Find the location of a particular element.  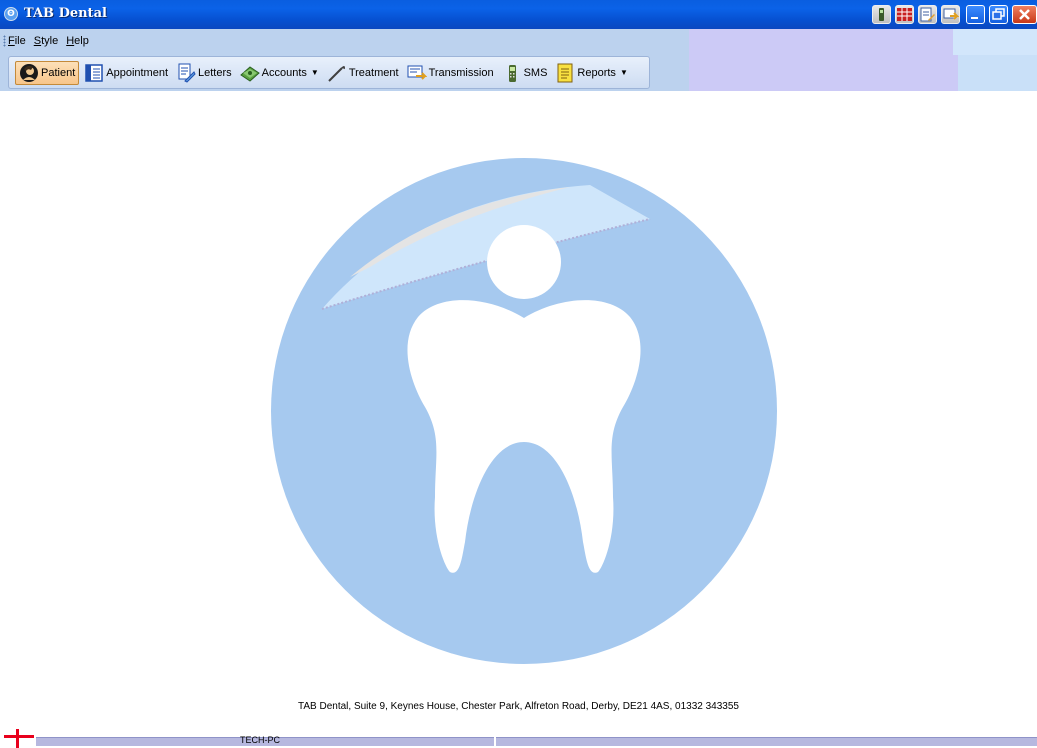

toolbar-accounts-label: Accounts is located at coordinates (284, 72).